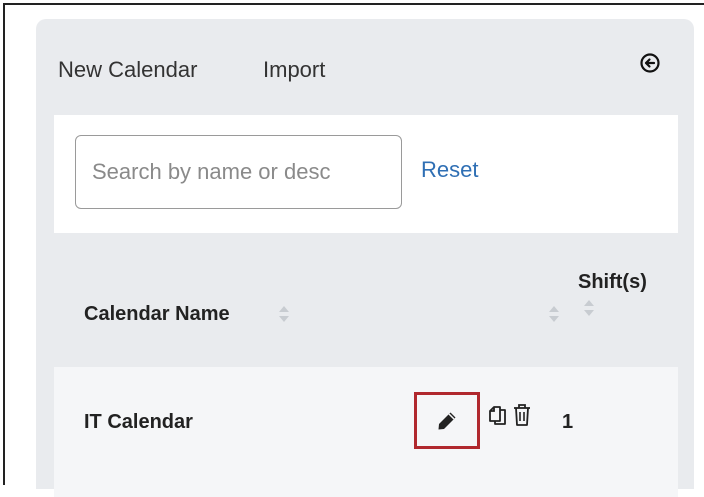 The width and height of the screenshot is (704, 497). What do you see at coordinates (238, 172) in the screenshot?
I see `search-input` at bounding box center [238, 172].